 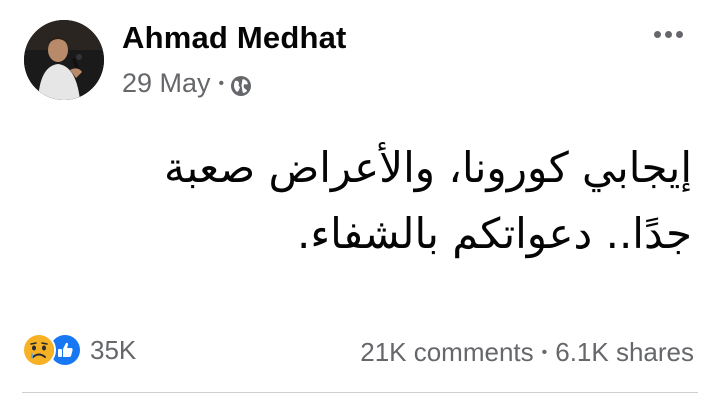 What do you see at coordinates (39, 350) in the screenshot?
I see `sad-icon` at bounding box center [39, 350].